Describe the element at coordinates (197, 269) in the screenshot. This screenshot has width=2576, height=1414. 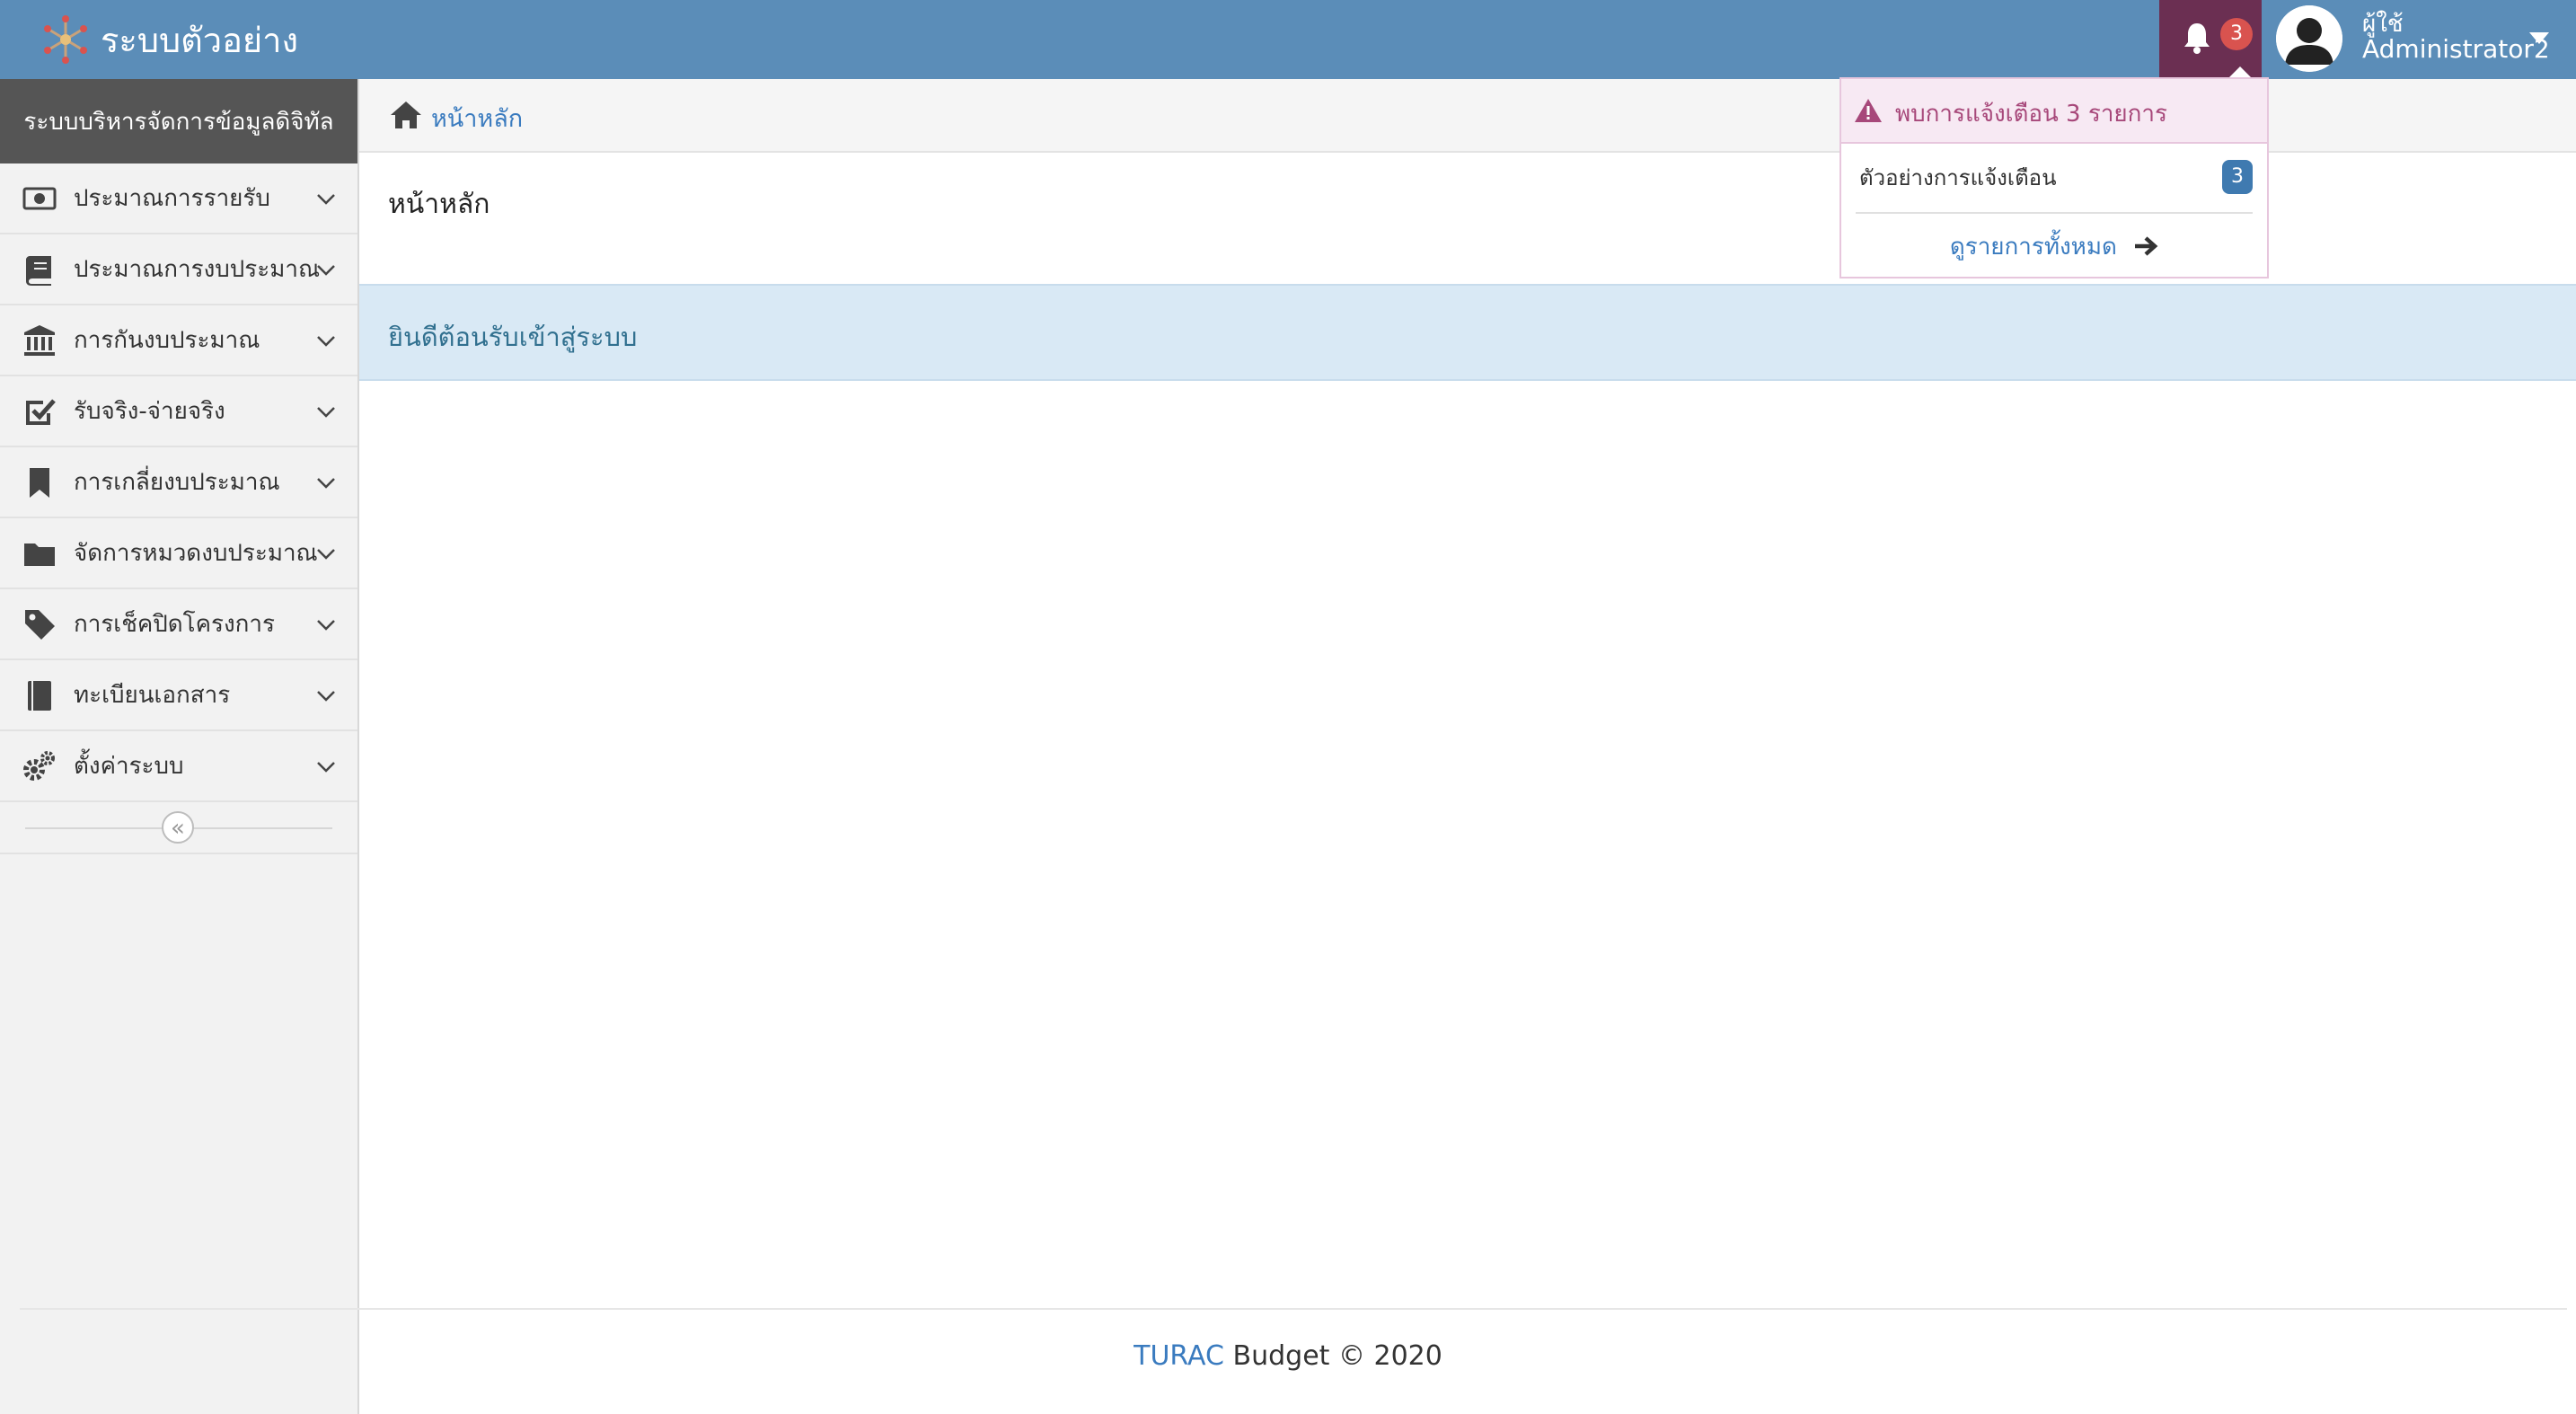
I see `sidebar-item-label: ประมาณการงบประมาณ` at that location.